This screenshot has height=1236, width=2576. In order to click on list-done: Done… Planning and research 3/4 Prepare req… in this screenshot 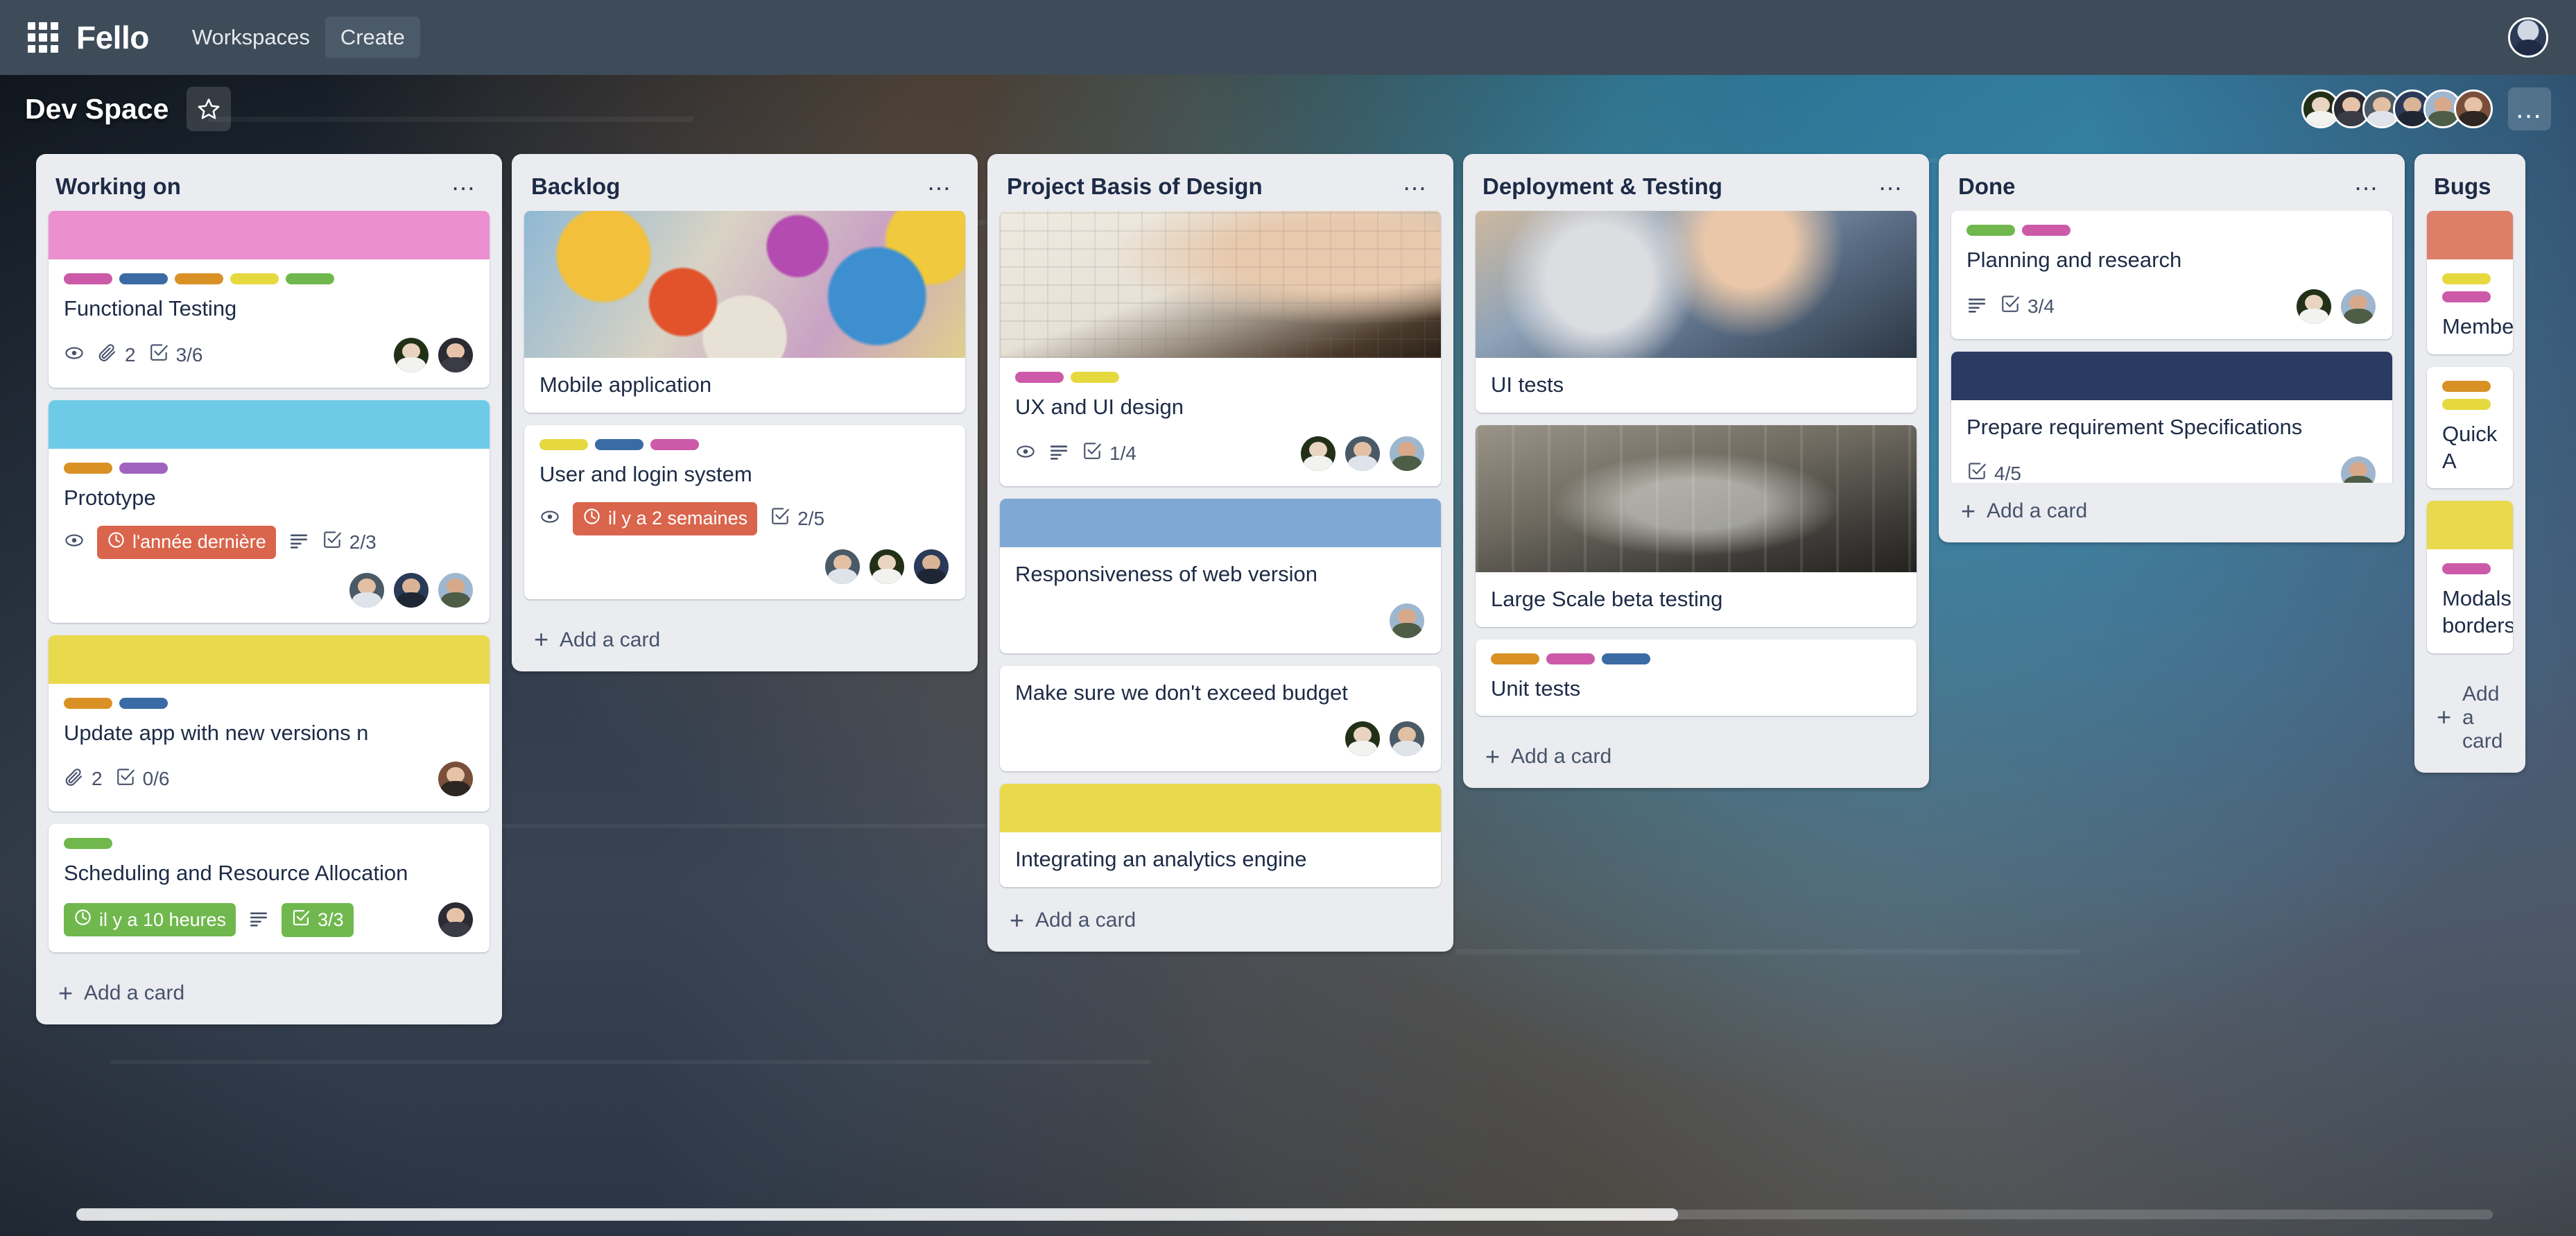, I will do `click(2172, 348)`.